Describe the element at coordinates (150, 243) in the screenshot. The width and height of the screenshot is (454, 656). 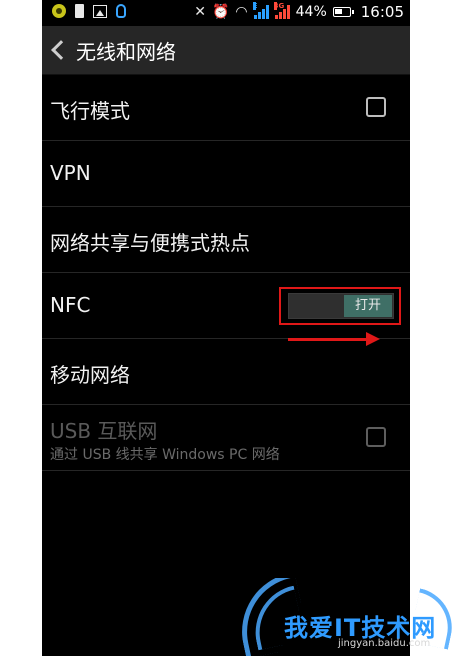
I see `setting-label: 网络共享与便携式热点` at that location.